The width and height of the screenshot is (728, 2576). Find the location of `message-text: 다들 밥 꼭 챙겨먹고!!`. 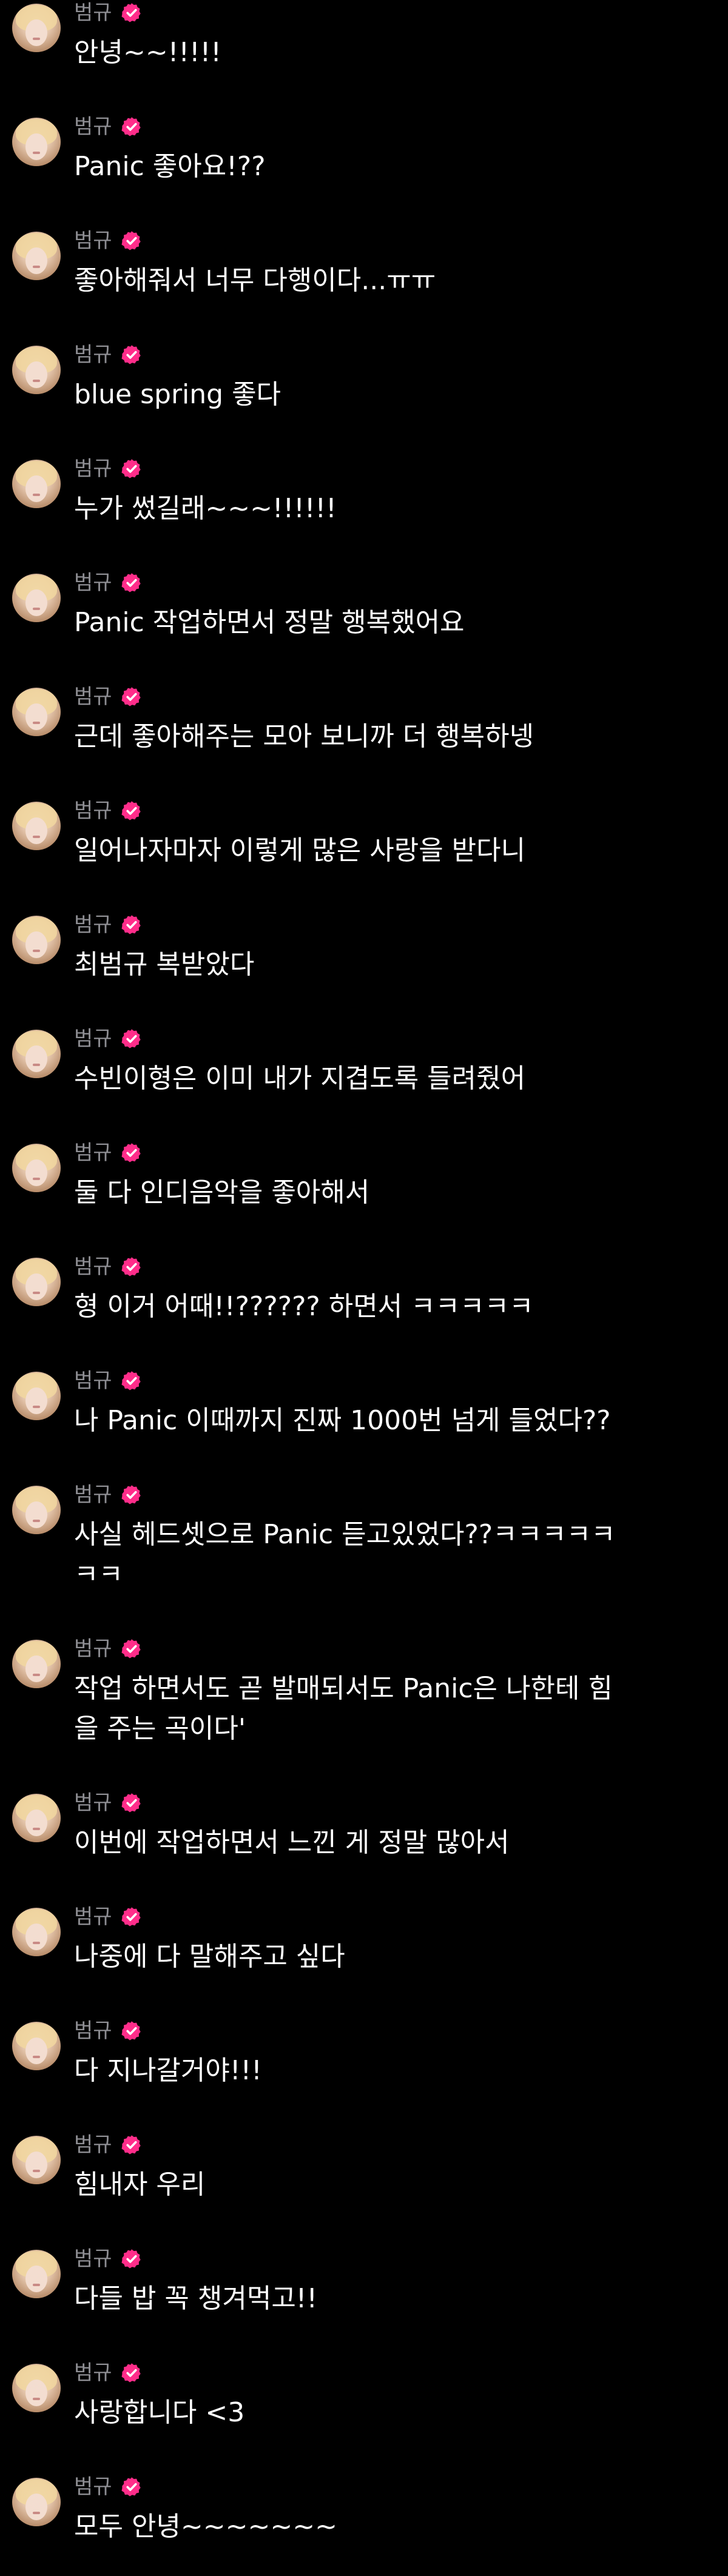

message-text: 다들 밥 꼭 챙겨먹고!! is located at coordinates (196, 2298).